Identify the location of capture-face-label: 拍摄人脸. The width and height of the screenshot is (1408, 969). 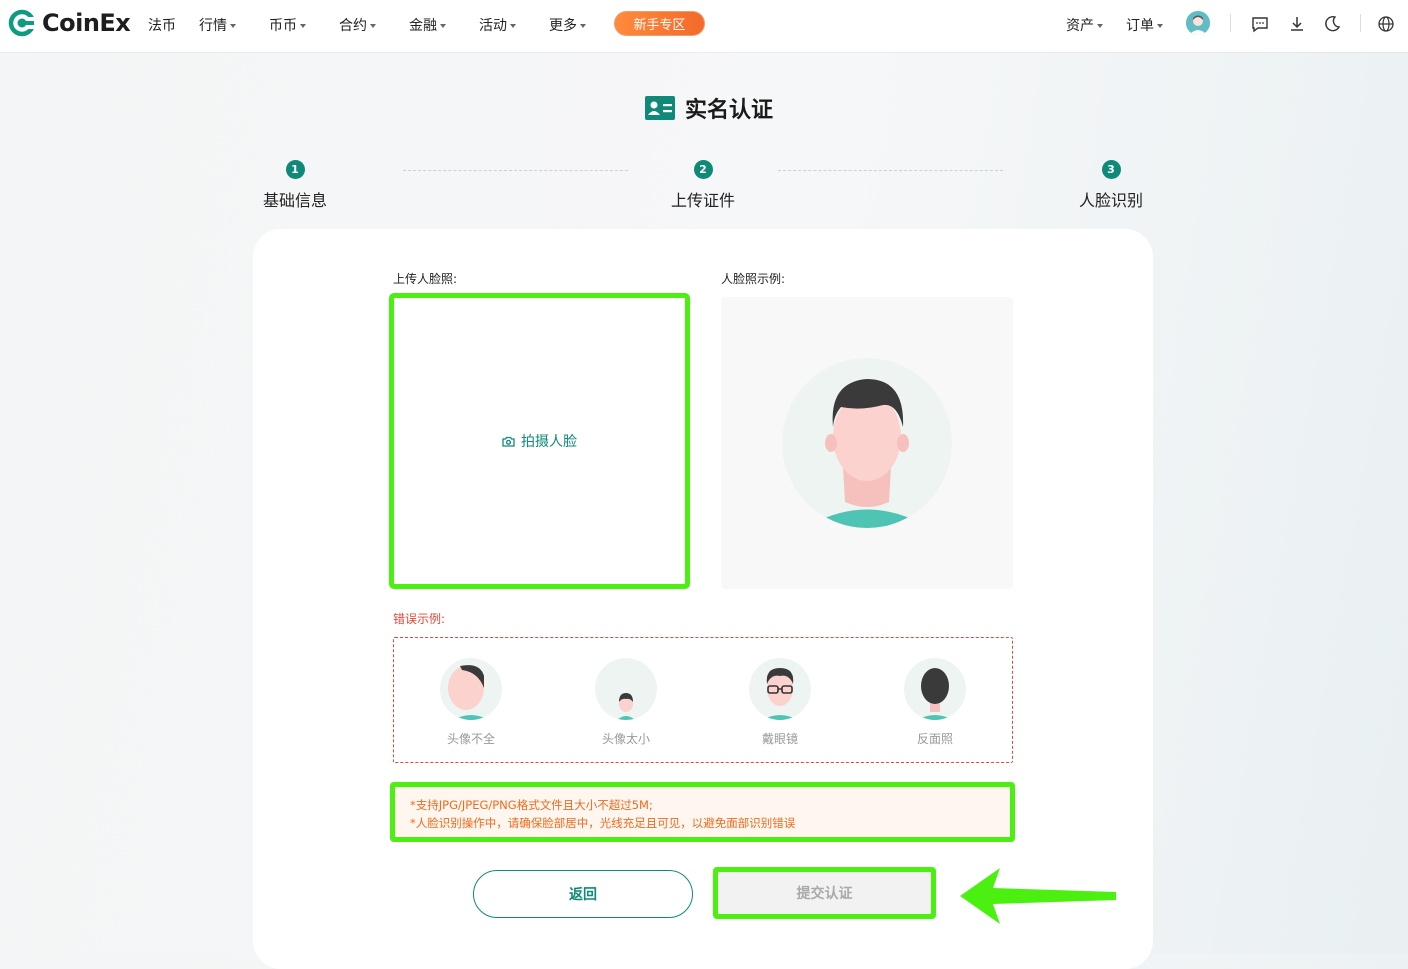
(549, 442).